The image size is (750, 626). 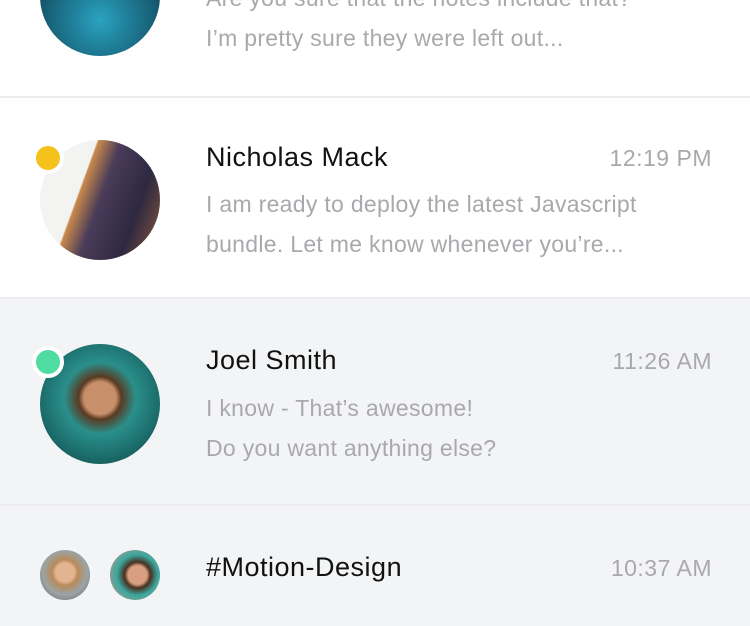 I want to click on timestamp: 11:26 AM, so click(x=662, y=361).